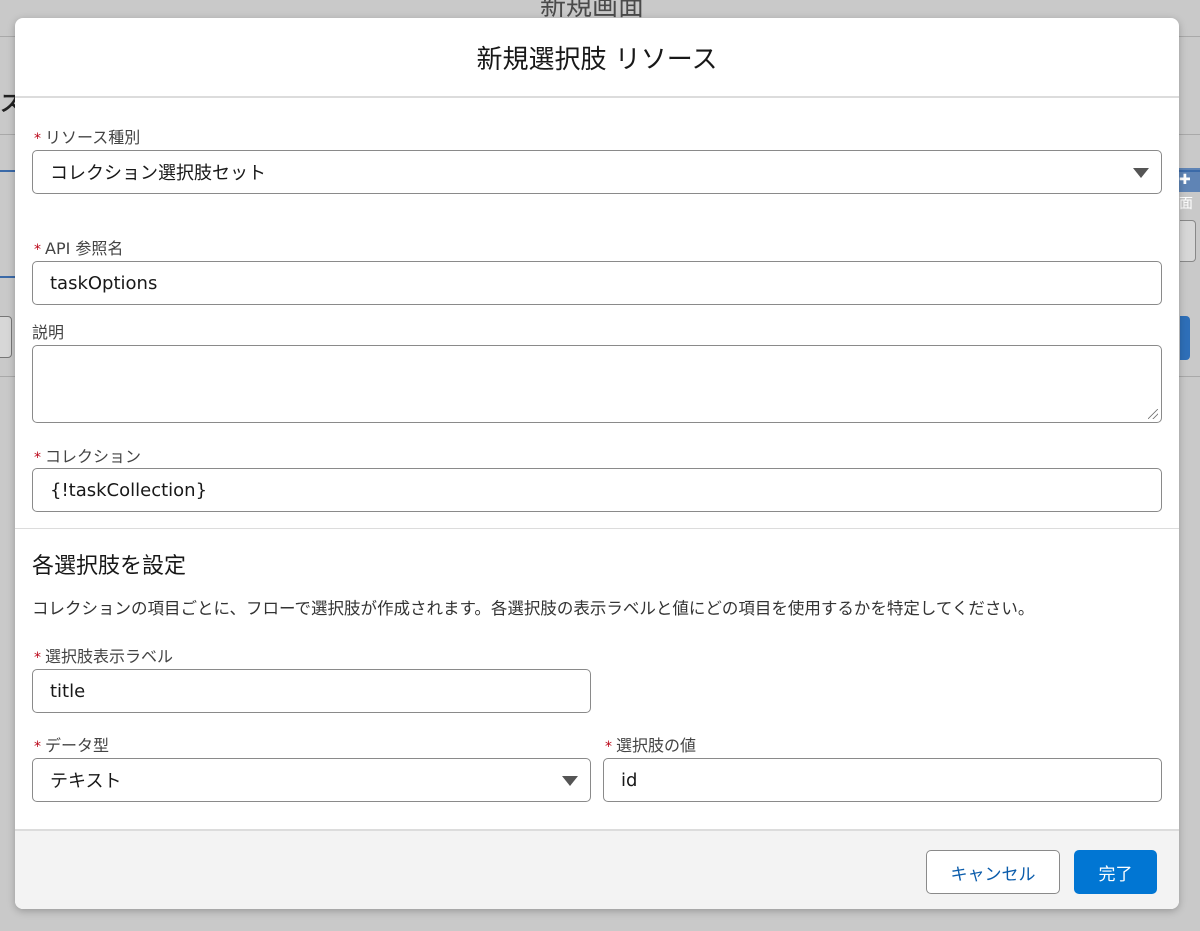 This screenshot has height=931, width=1200. What do you see at coordinates (68, 691) in the screenshot?
I see `choice-label-value: title` at bounding box center [68, 691].